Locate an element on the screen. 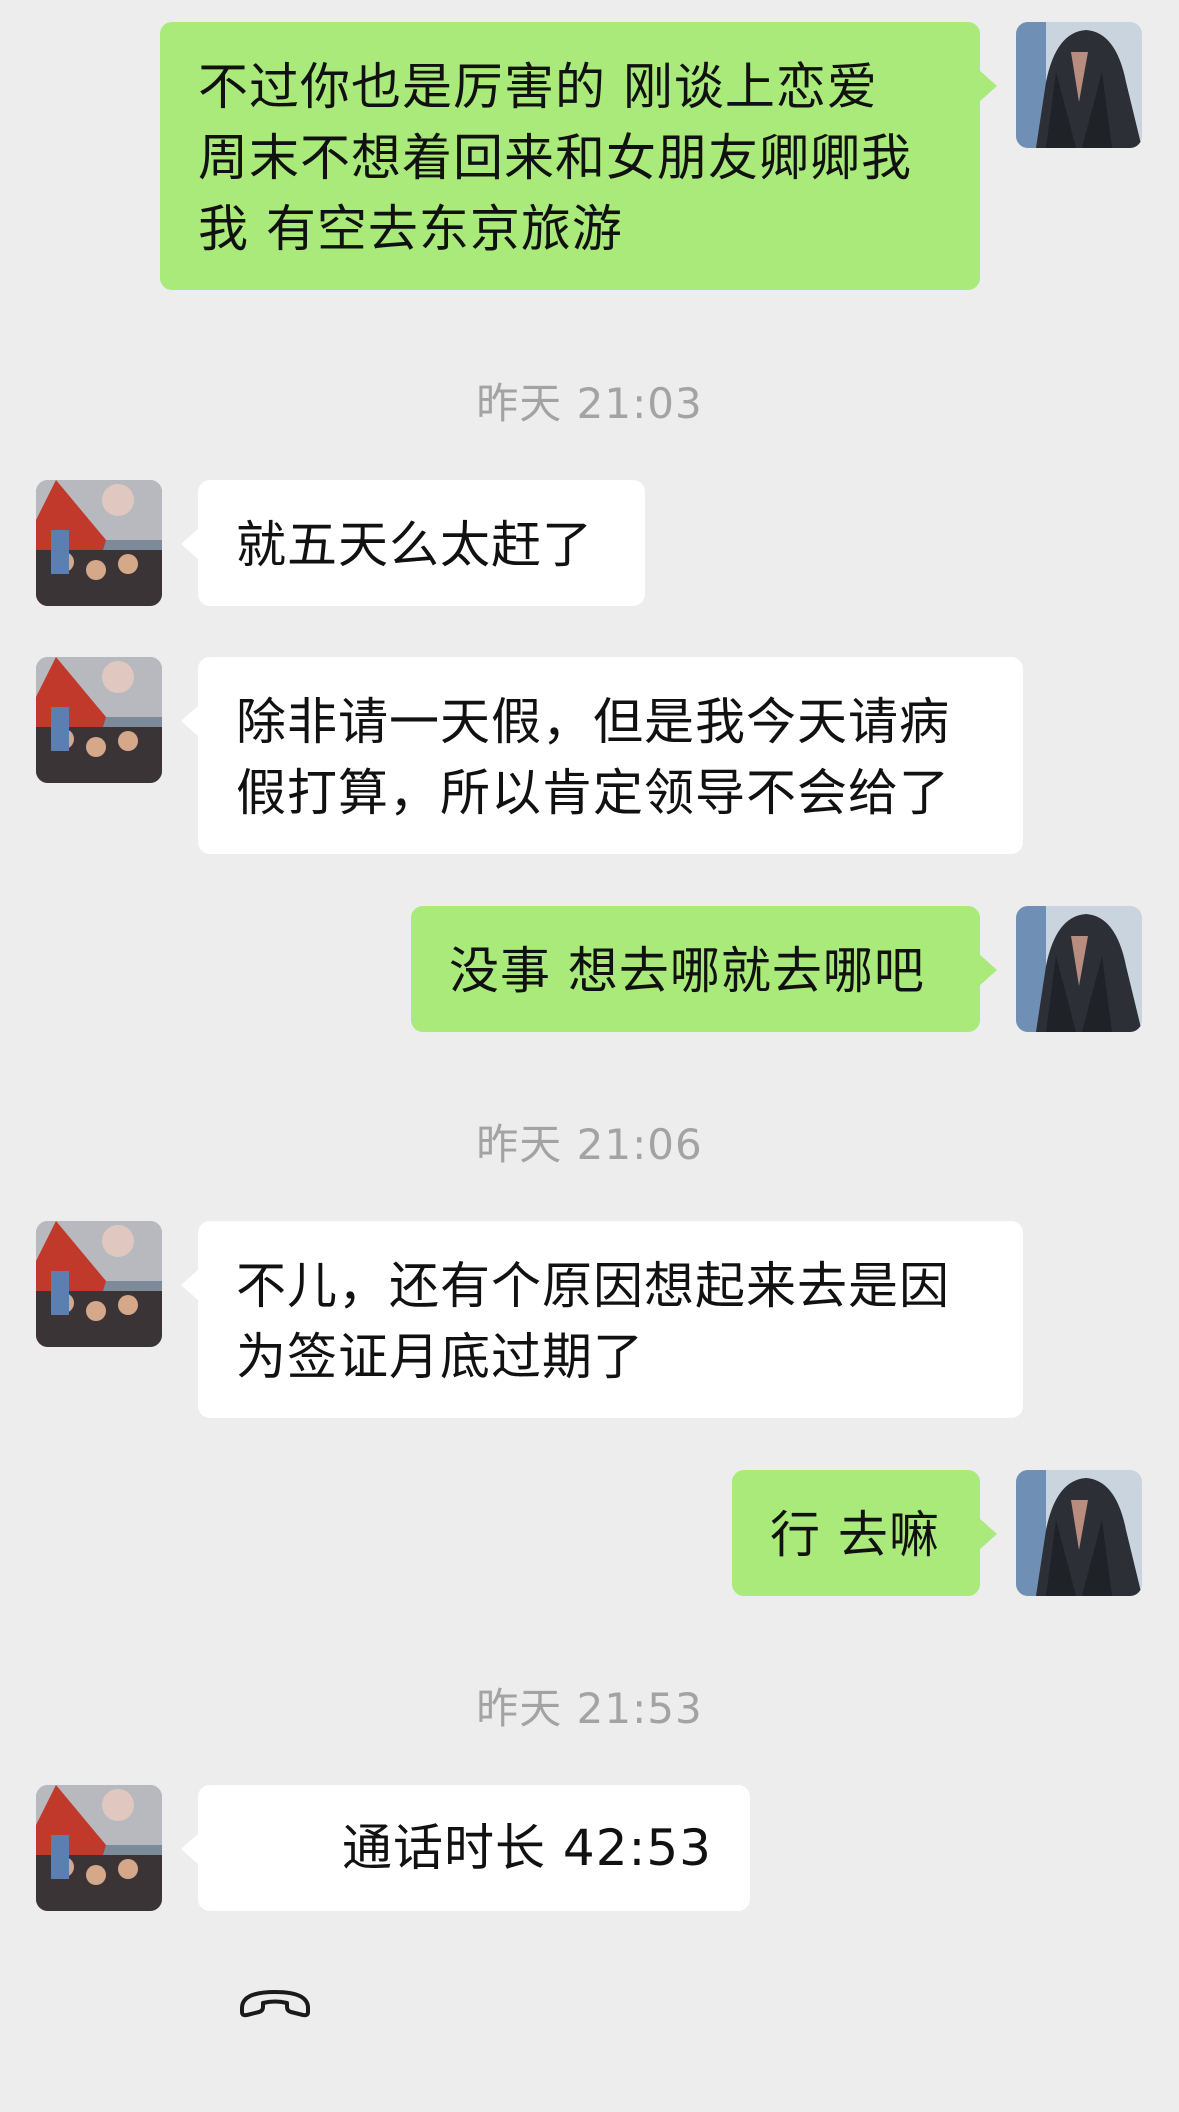 This screenshot has width=1179, height=2112. message-bubble-other: 不儿，还有个原因想起来去是因 为签证月底过期了 is located at coordinates (602, 1319).